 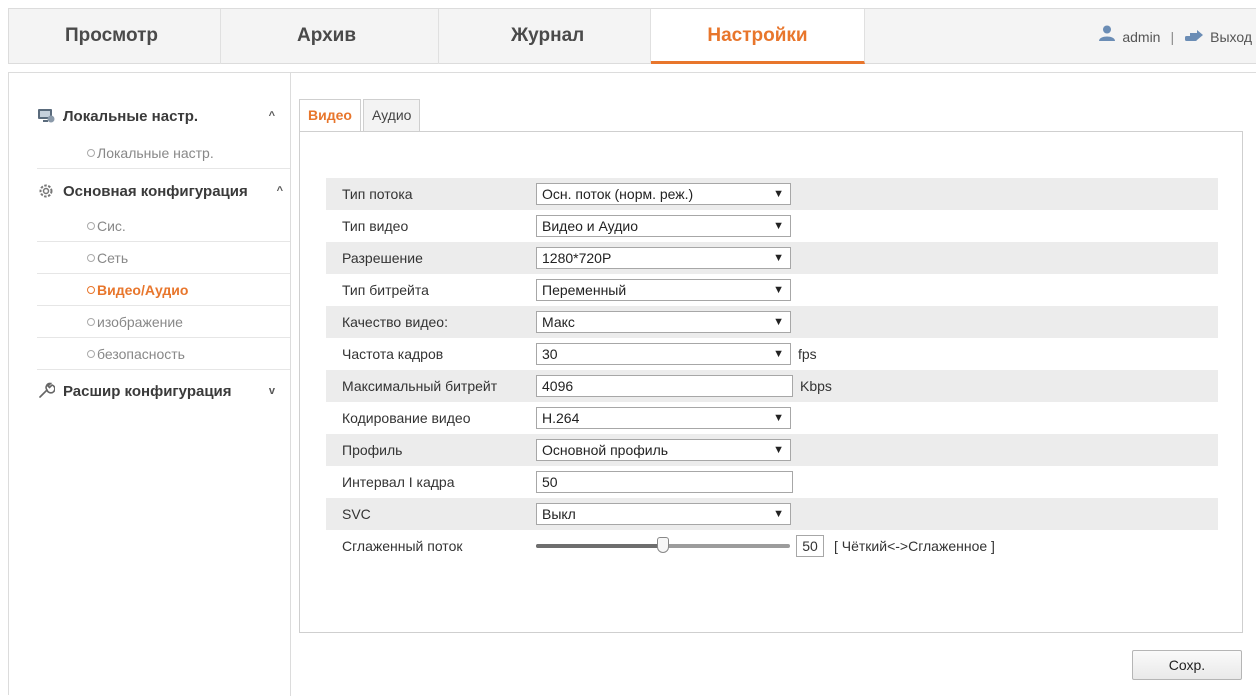 I want to click on form-row-video-type: Тип видео Видео и Аудио ▼, so click(x=772, y=226).